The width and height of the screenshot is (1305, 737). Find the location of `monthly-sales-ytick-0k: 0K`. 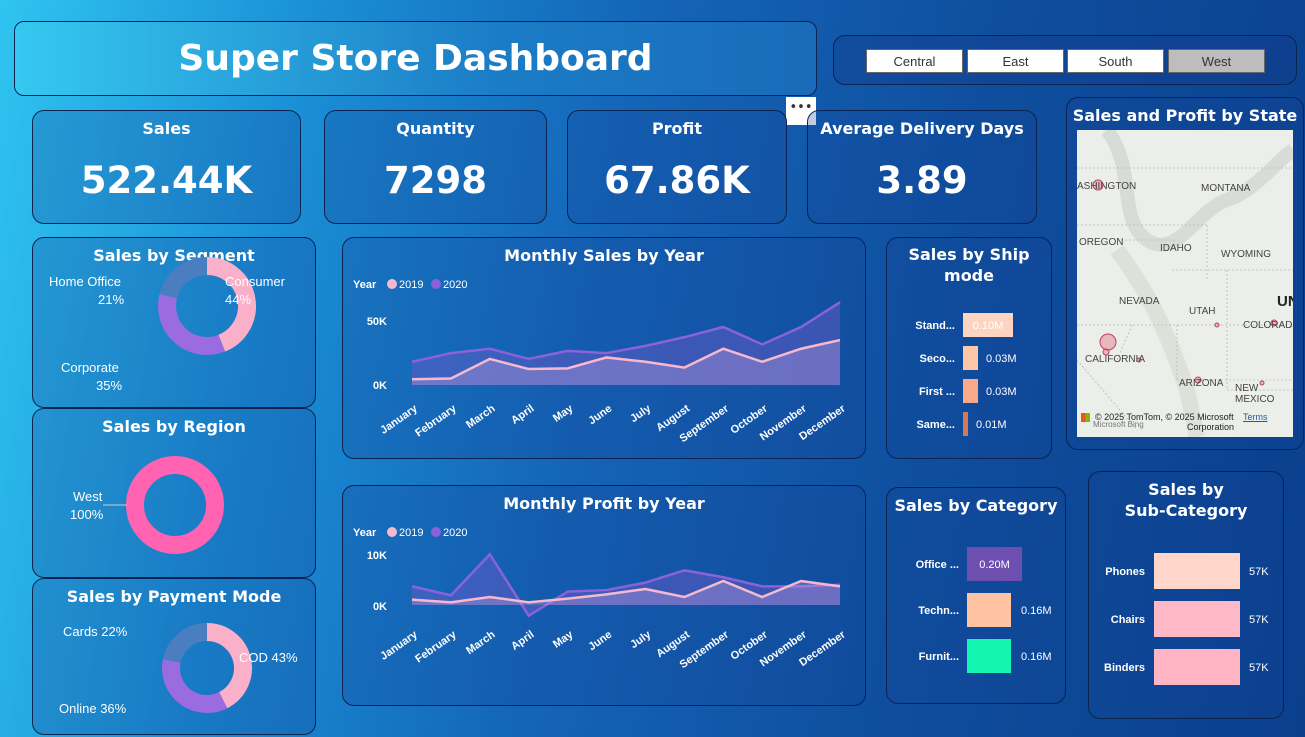

monthly-sales-ytick-0k: 0K is located at coordinates (380, 386).